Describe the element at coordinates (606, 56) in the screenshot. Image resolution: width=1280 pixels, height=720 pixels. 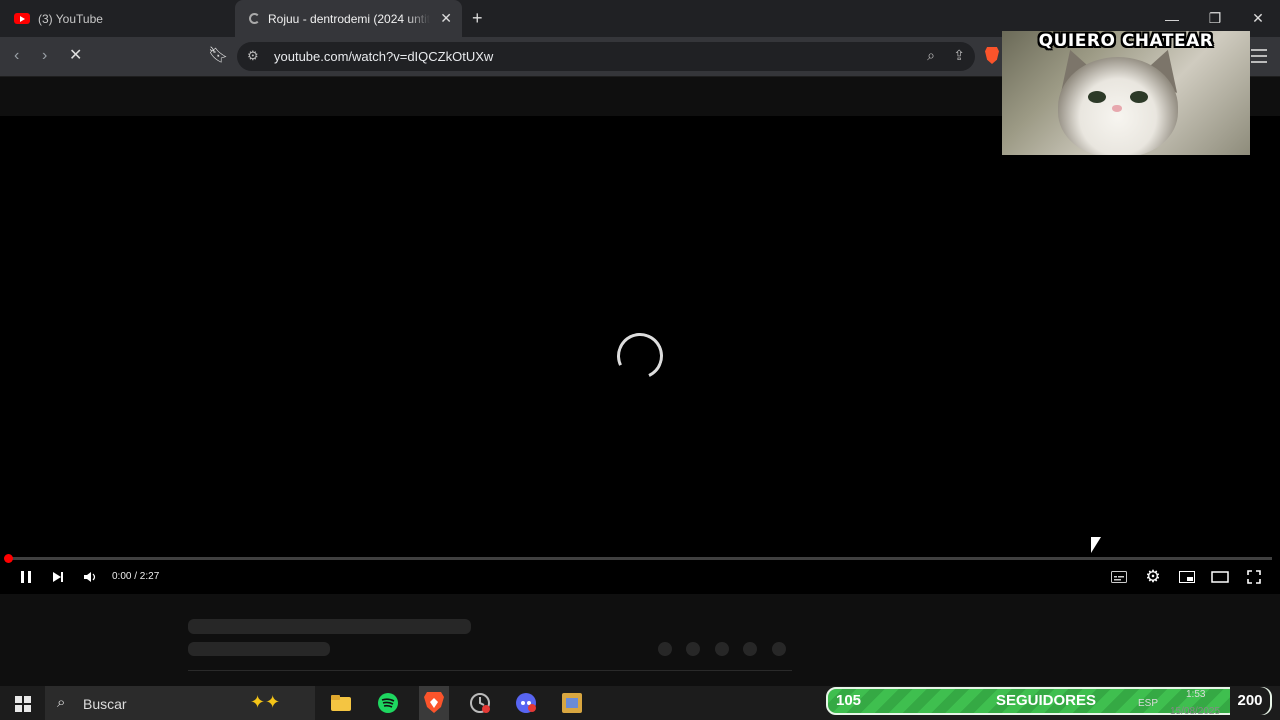
I see `address-bar: ⚙︎ youtube.com/watch?v=dIQCZkOtUXw ⌕ ⇪` at that location.